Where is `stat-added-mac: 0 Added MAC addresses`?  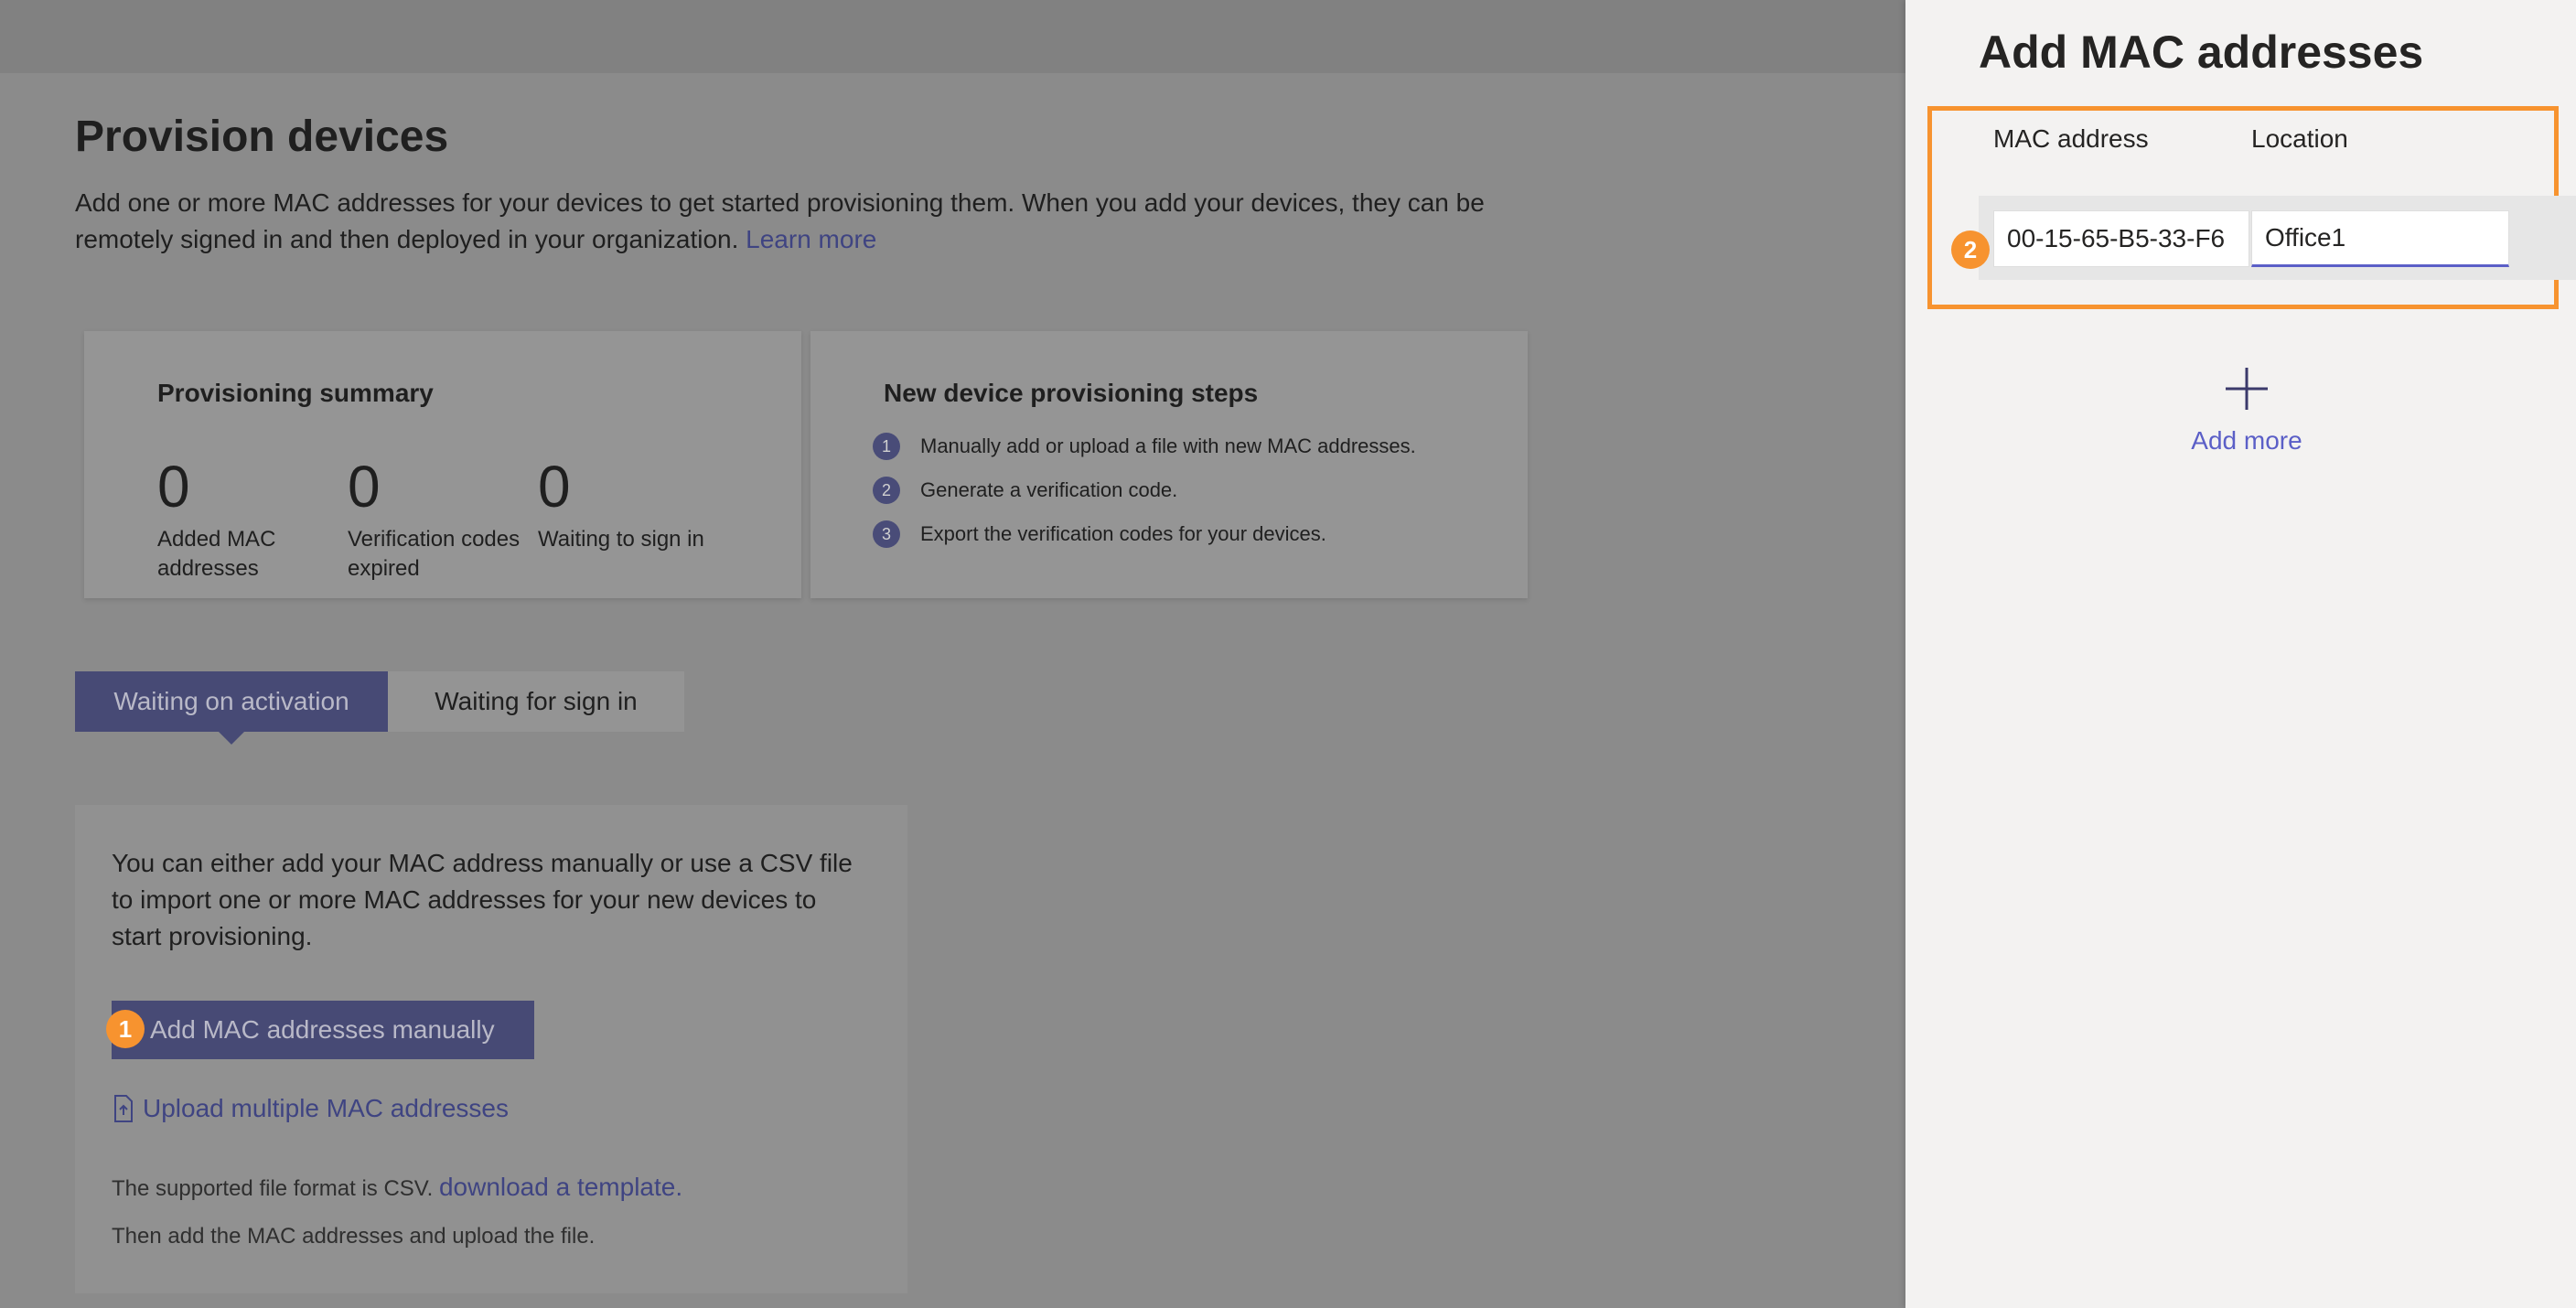 stat-added-mac: 0 Added MAC addresses is located at coordinates (249, 520).